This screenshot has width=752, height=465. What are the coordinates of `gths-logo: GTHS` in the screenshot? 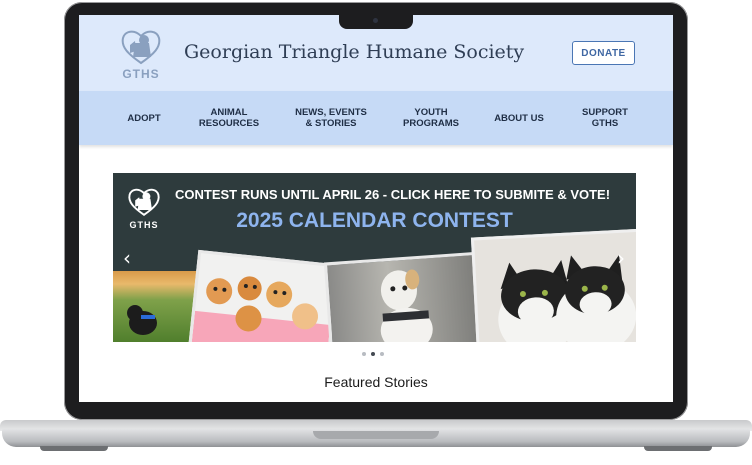 It's located at (141, 54).